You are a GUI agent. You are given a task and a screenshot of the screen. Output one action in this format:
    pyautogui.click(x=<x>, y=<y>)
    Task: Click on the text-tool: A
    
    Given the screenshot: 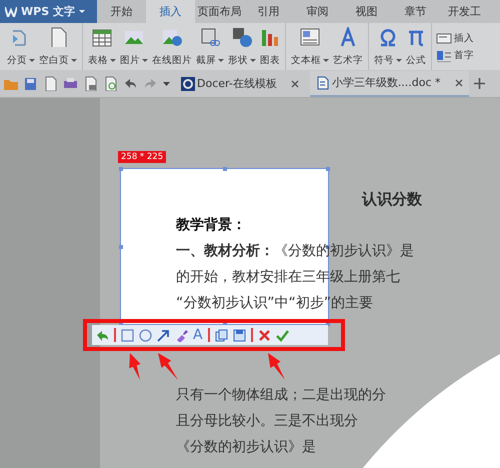 What is the action you would take?
    pyautogui.click(x=198, y=335)
    